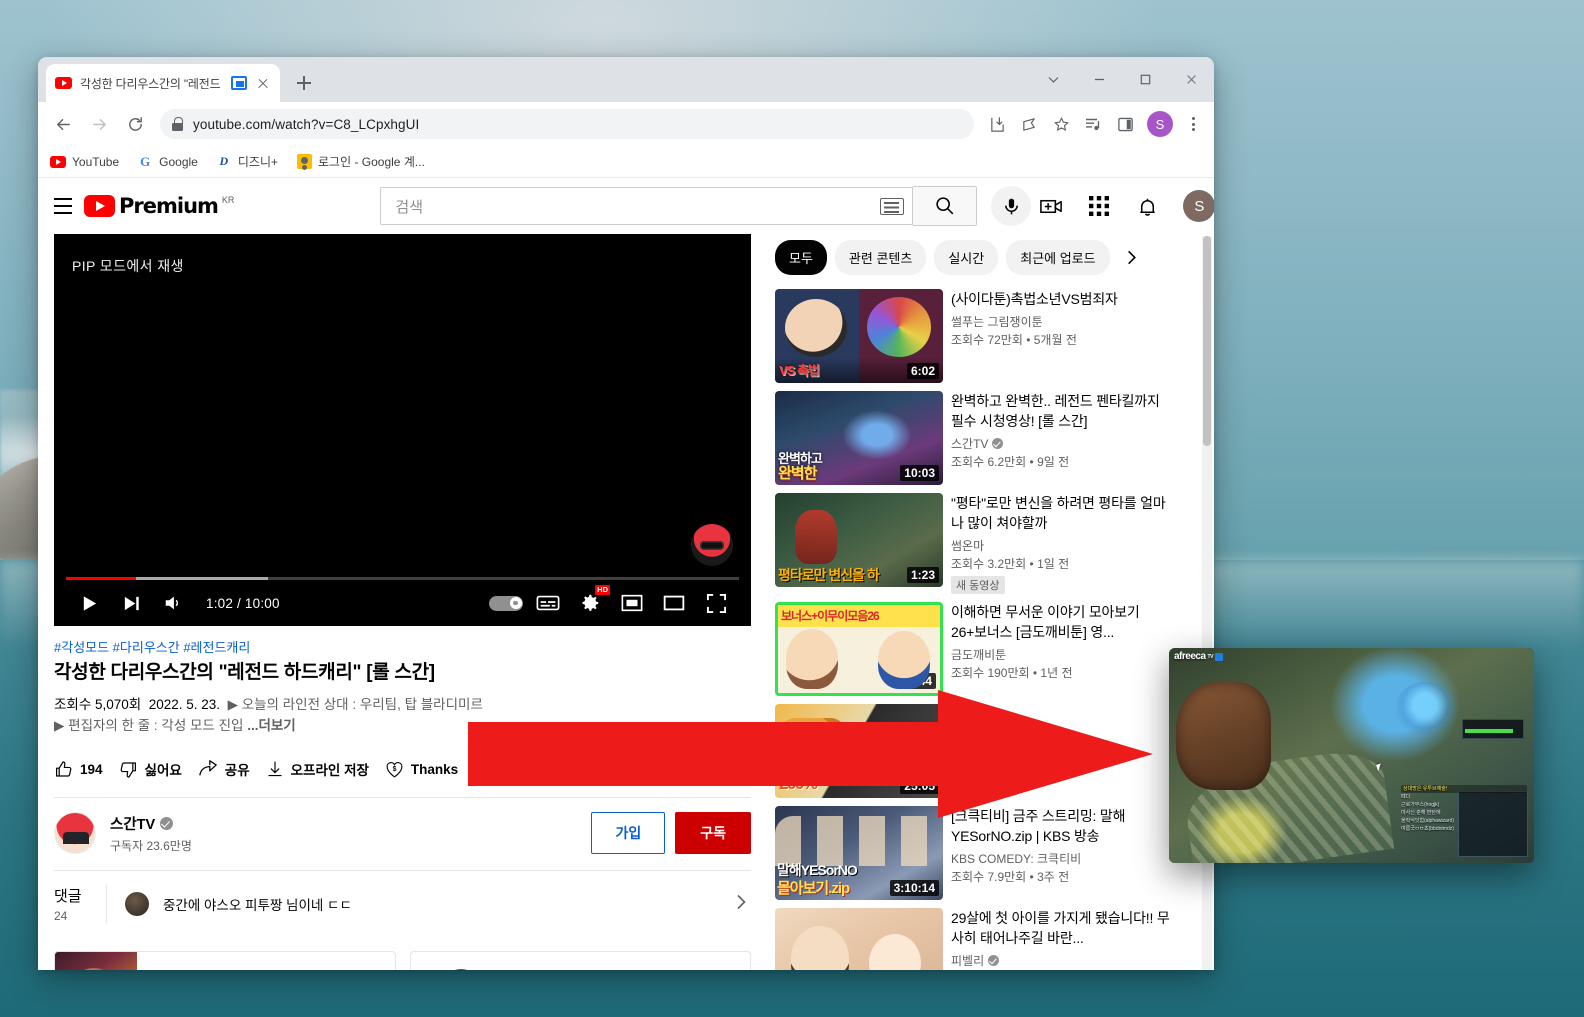  Describe the element at coordinates (859, 540) in the screenshot. I see `video-thumbnail: 평타로만 변신을 하 1:23` at that location.